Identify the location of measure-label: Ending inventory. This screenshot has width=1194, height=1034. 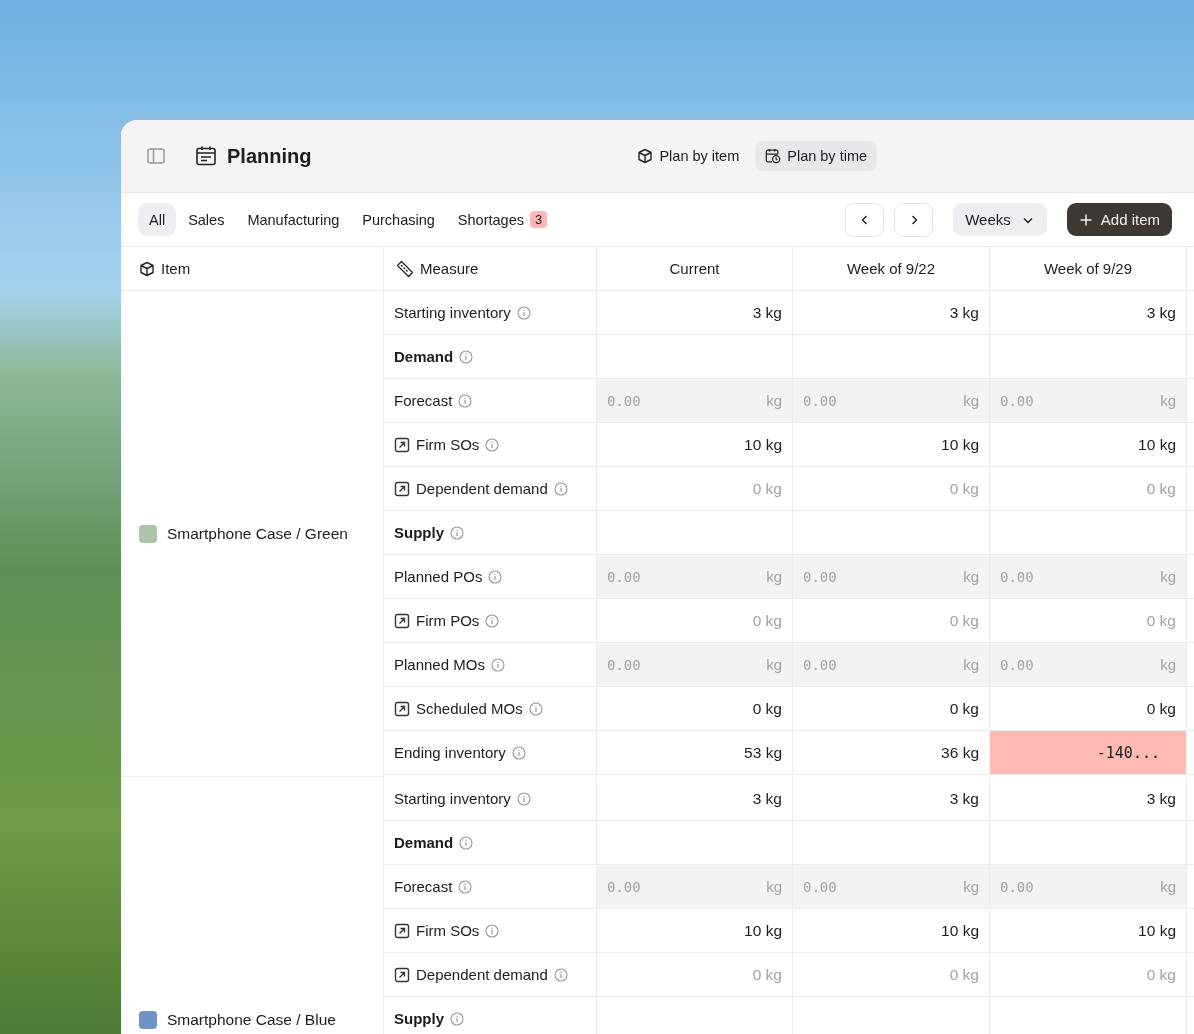
(450, 752).